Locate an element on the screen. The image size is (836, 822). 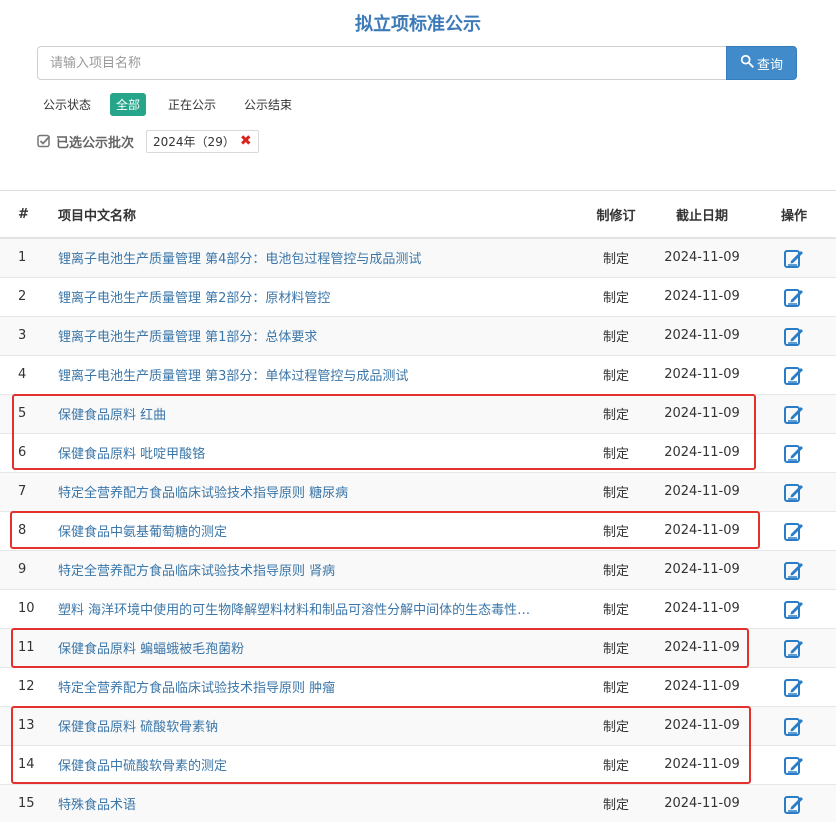
search-button: 查询 is located at coordinates (761, 63).